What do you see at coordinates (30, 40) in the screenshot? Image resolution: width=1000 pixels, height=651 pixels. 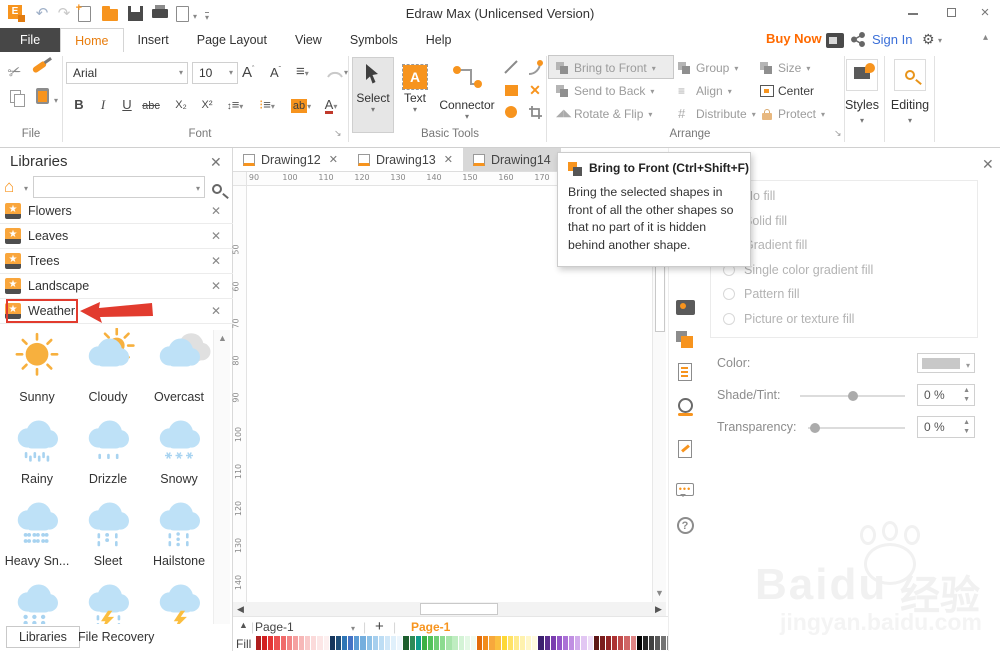 I see `menu-tab-file: File` at bounding box center [30, 40].